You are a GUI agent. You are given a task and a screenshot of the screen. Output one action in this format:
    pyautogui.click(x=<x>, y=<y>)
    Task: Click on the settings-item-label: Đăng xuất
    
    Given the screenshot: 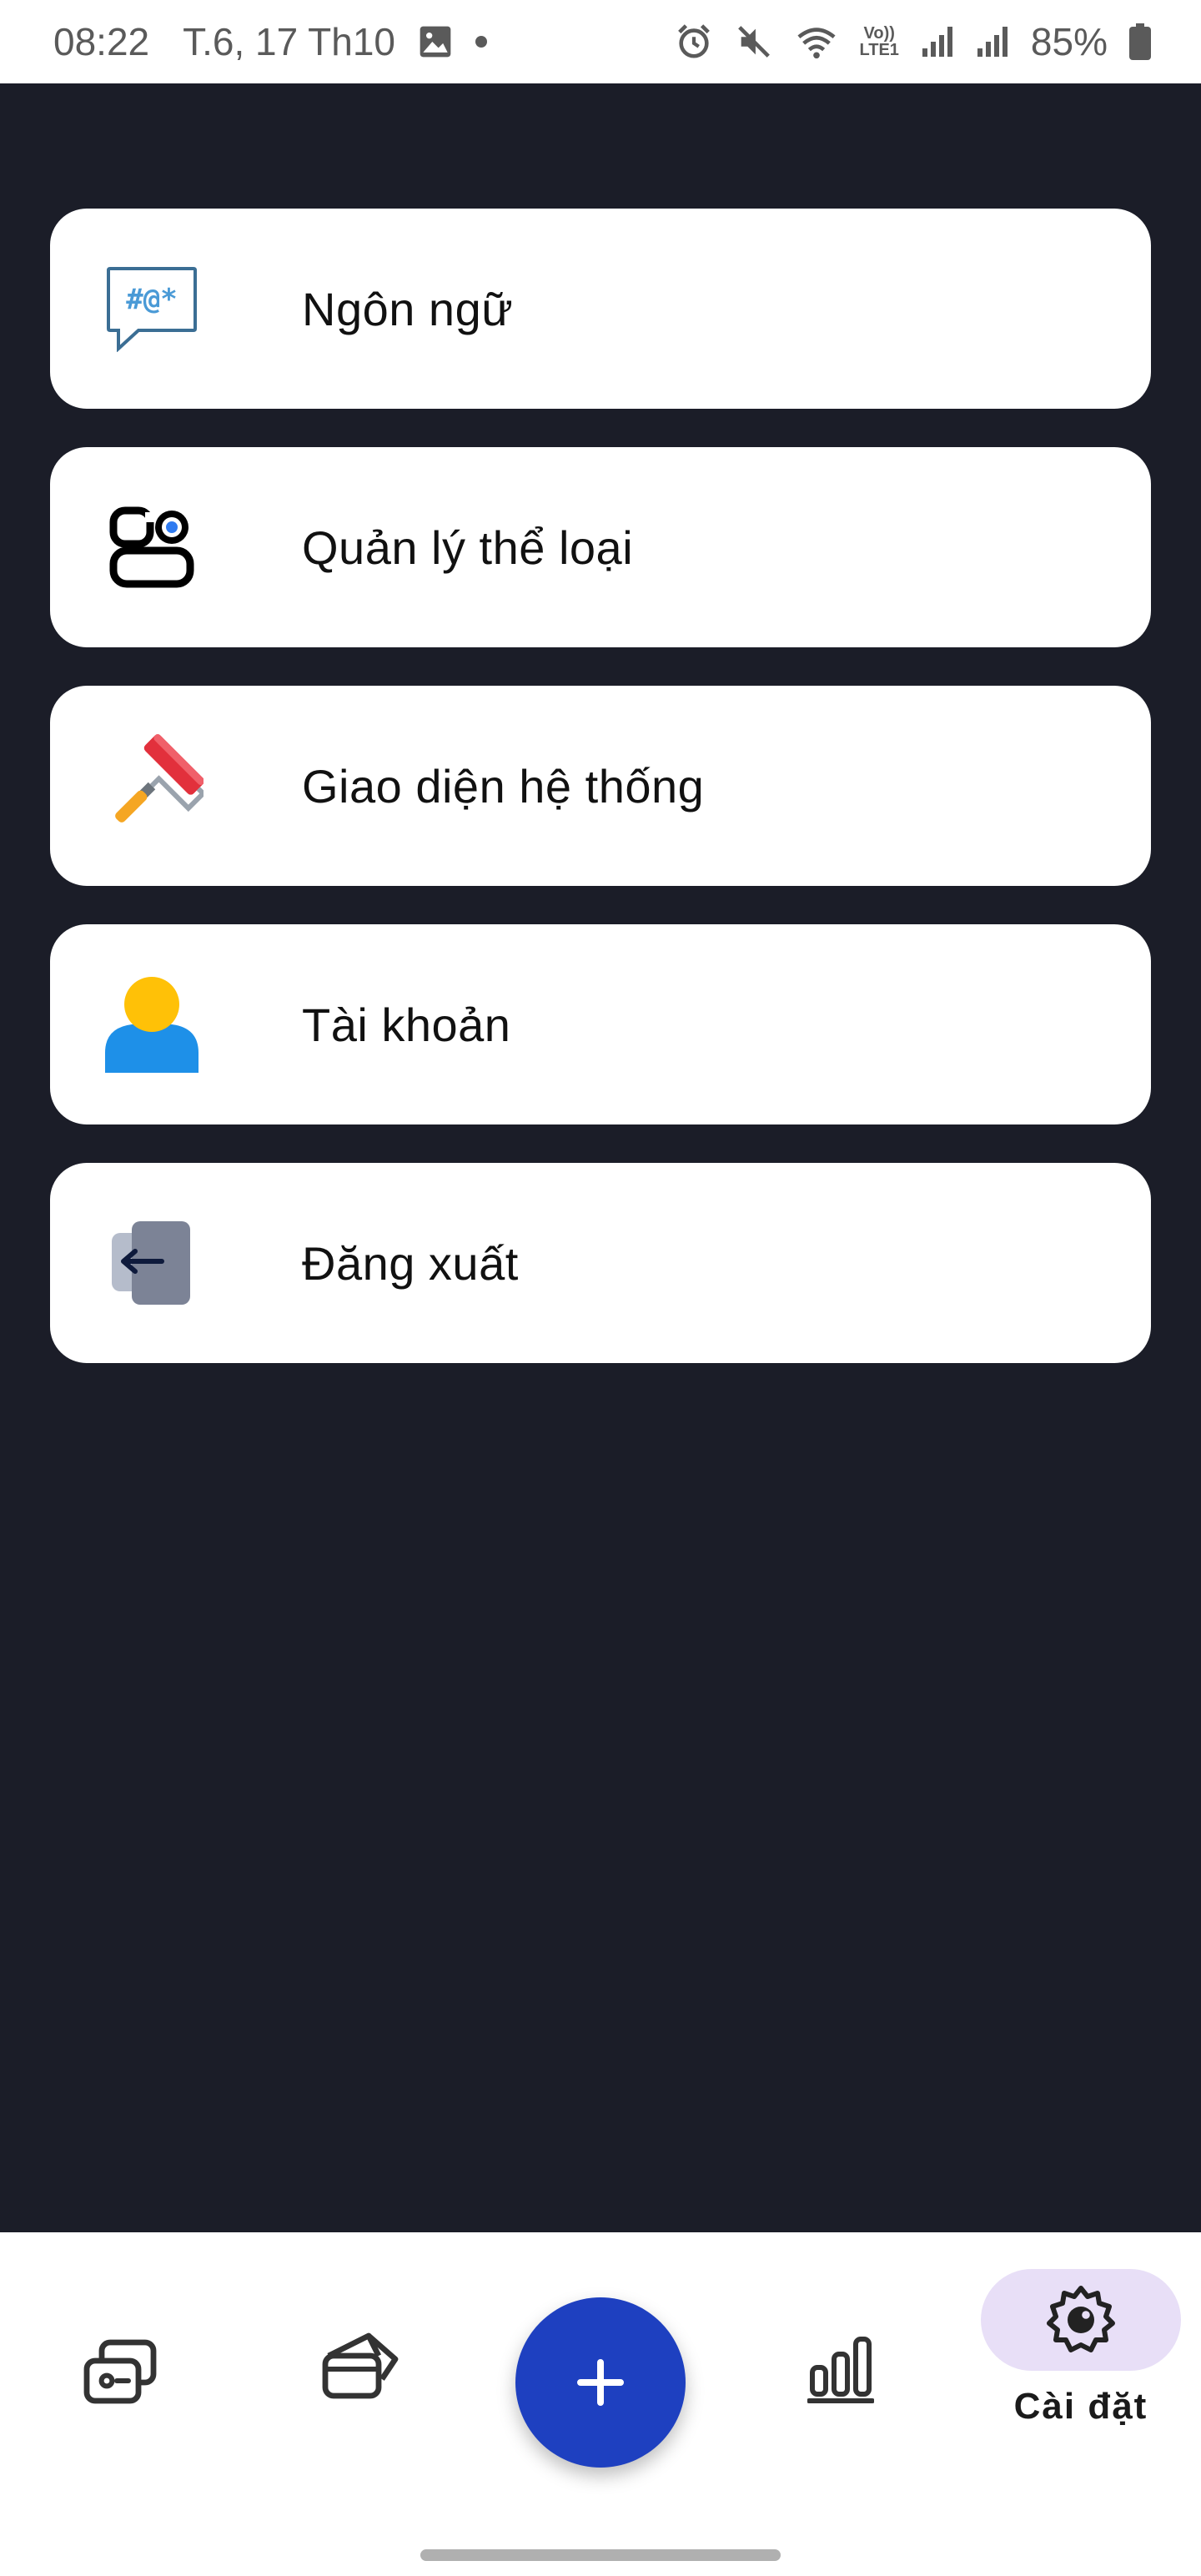 What is the action you would take?
    pyautogui.click(x=411, y=1263)
    